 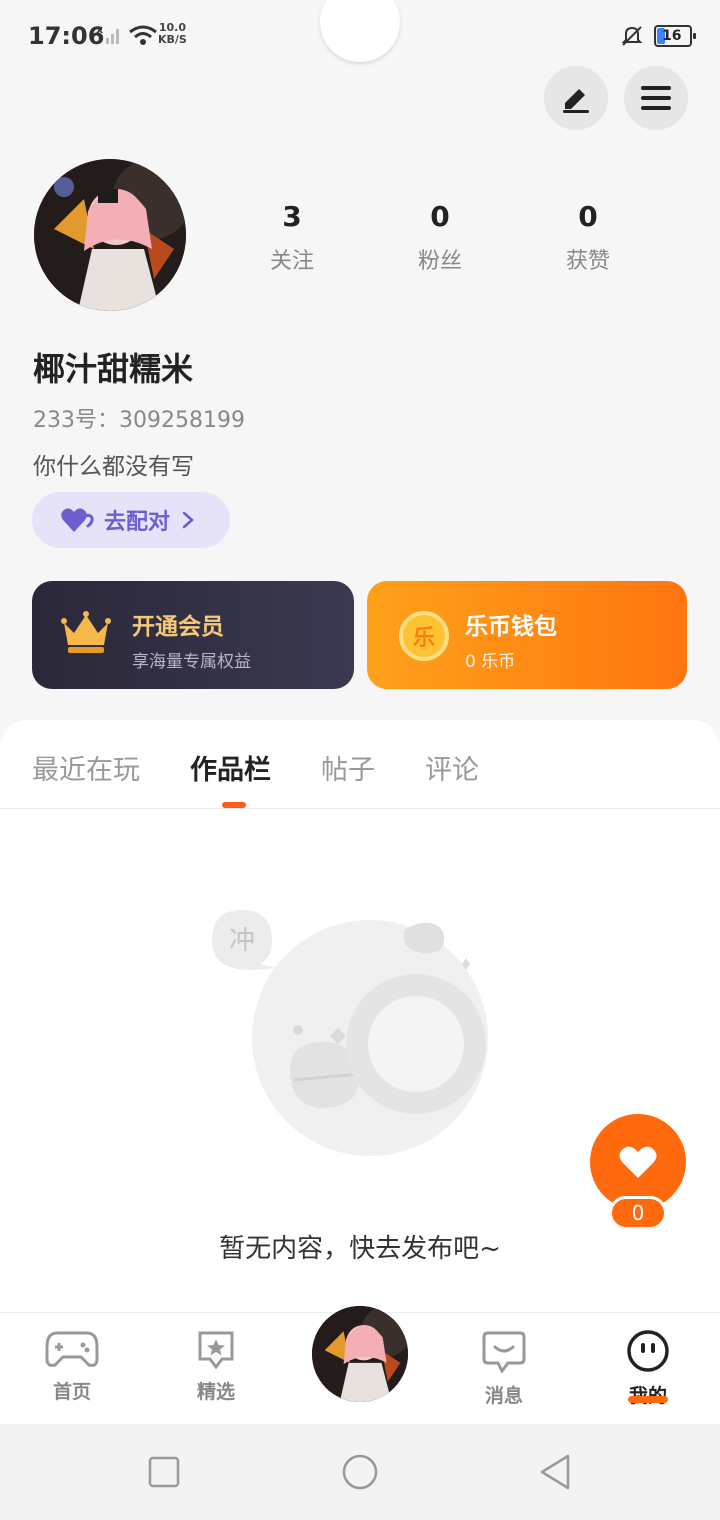 What do you see at coordinates (99, 30) in the screenshot?
I see `svg-text: x` at bounding box center [99, 30].